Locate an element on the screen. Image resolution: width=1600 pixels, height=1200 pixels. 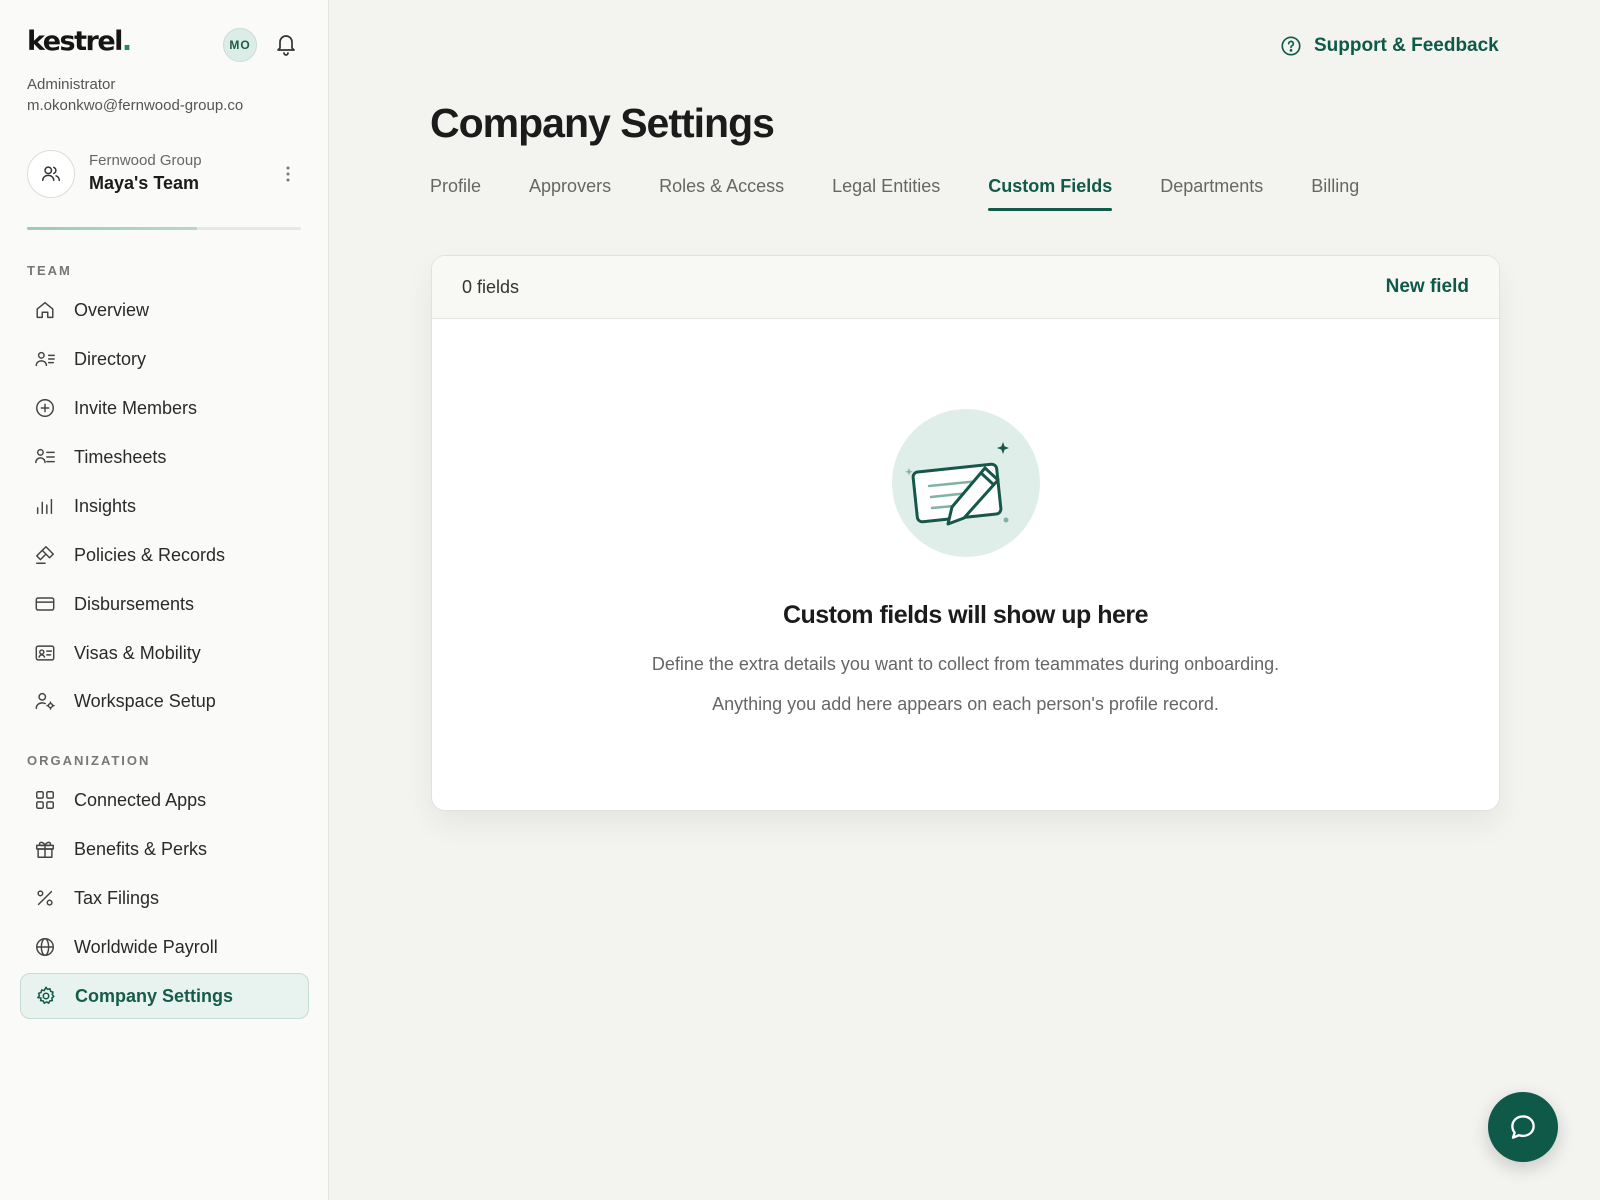
setup-progress-bar is located at coordinates (164, 228).